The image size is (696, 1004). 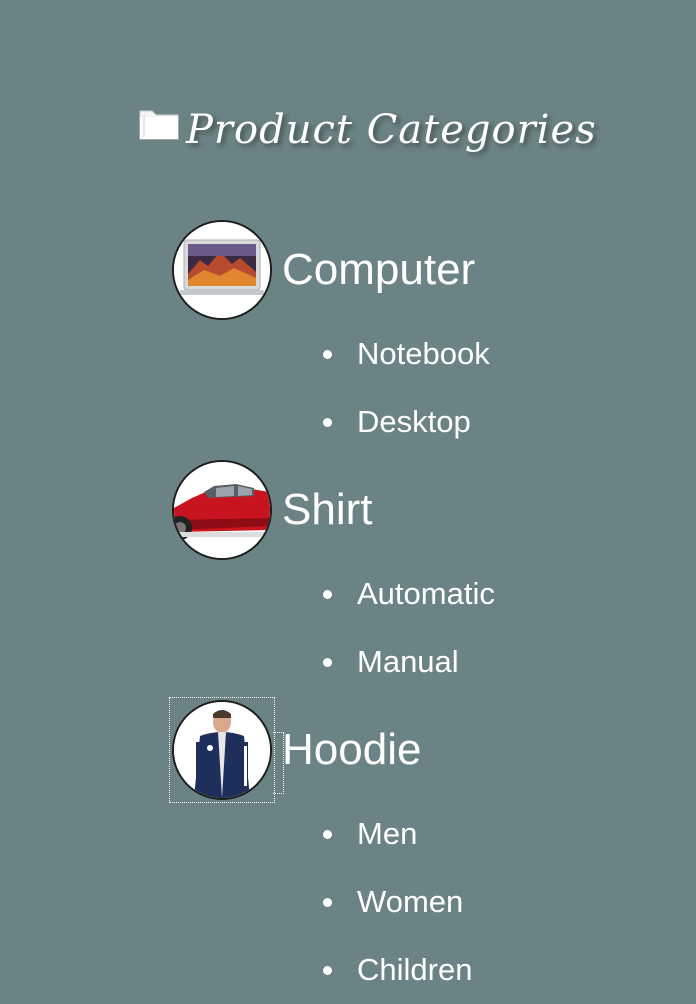 I want to click on subcategory-men: Men, so click(x=322, y=834).